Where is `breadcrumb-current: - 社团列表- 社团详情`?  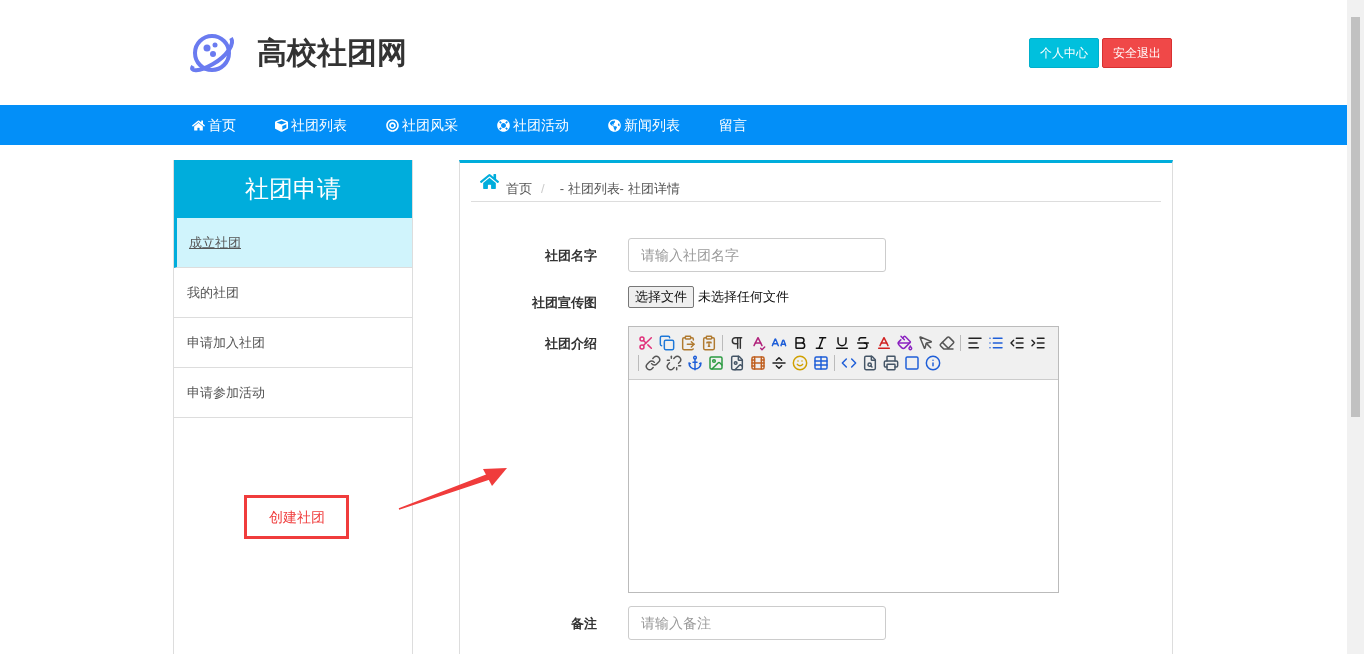
breadcrumb-current: - 社团列表- 社团详情 is located at coordinates (619, 188).